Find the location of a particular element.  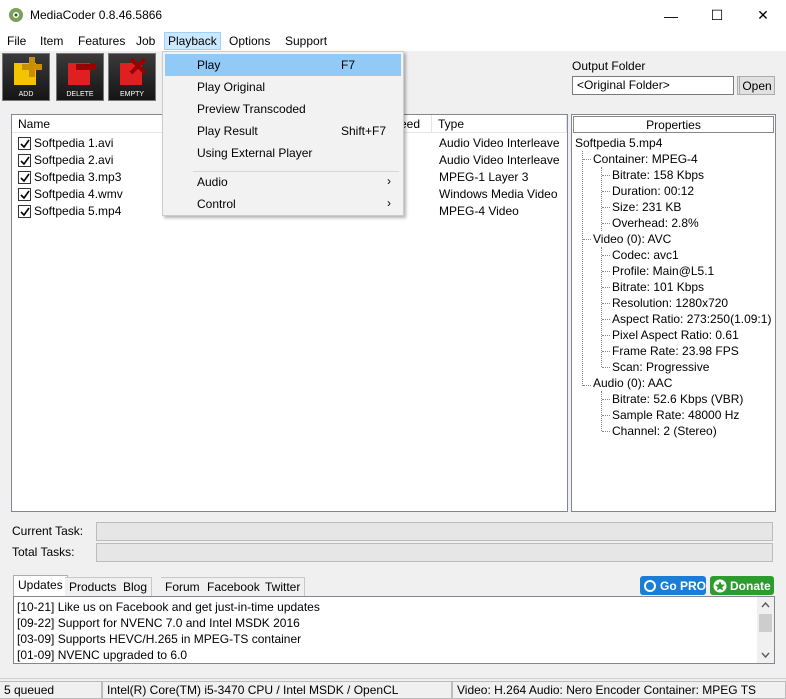

menu-play: Play F7 is located at coordinates (283, 65).